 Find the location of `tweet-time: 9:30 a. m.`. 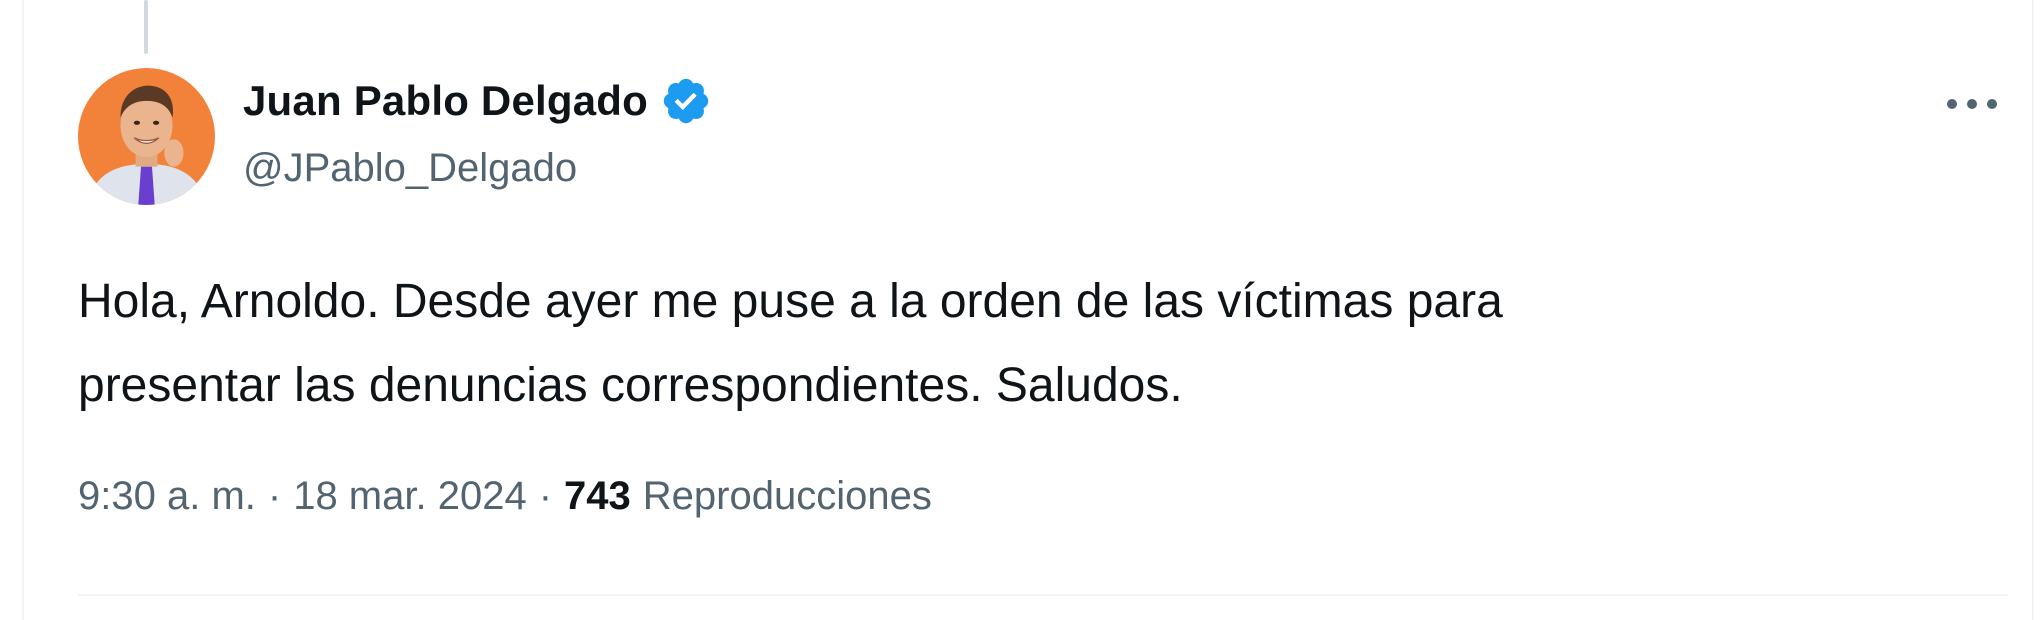

tweet-time: 9:30 a. m. is located at coordinates (167, 496).